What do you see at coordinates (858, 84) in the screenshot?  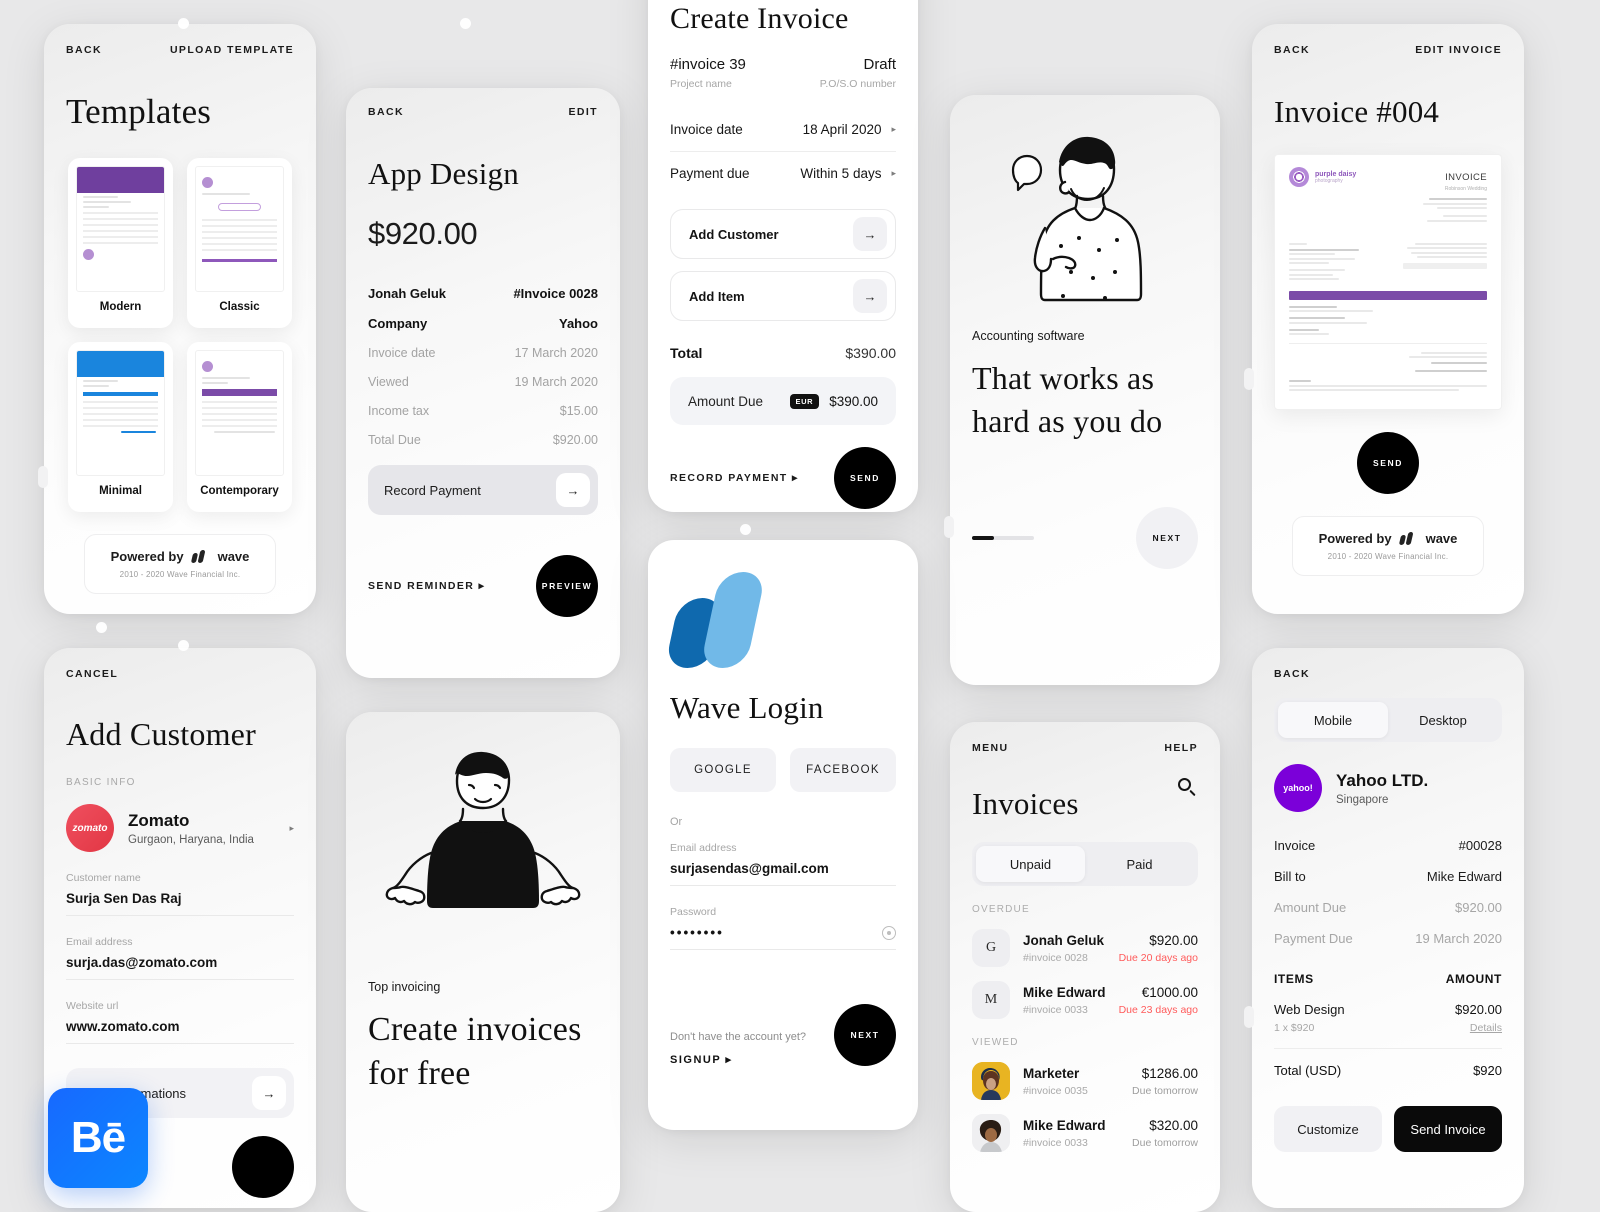 I see `po-number-label: P.O/S.O number` at bounding box center [858, 84].